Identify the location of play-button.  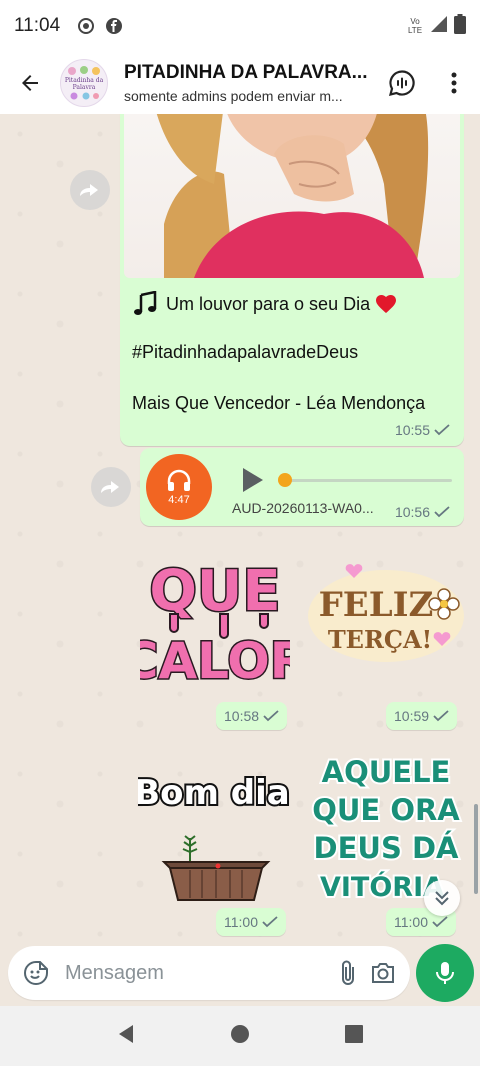
(252, 480).